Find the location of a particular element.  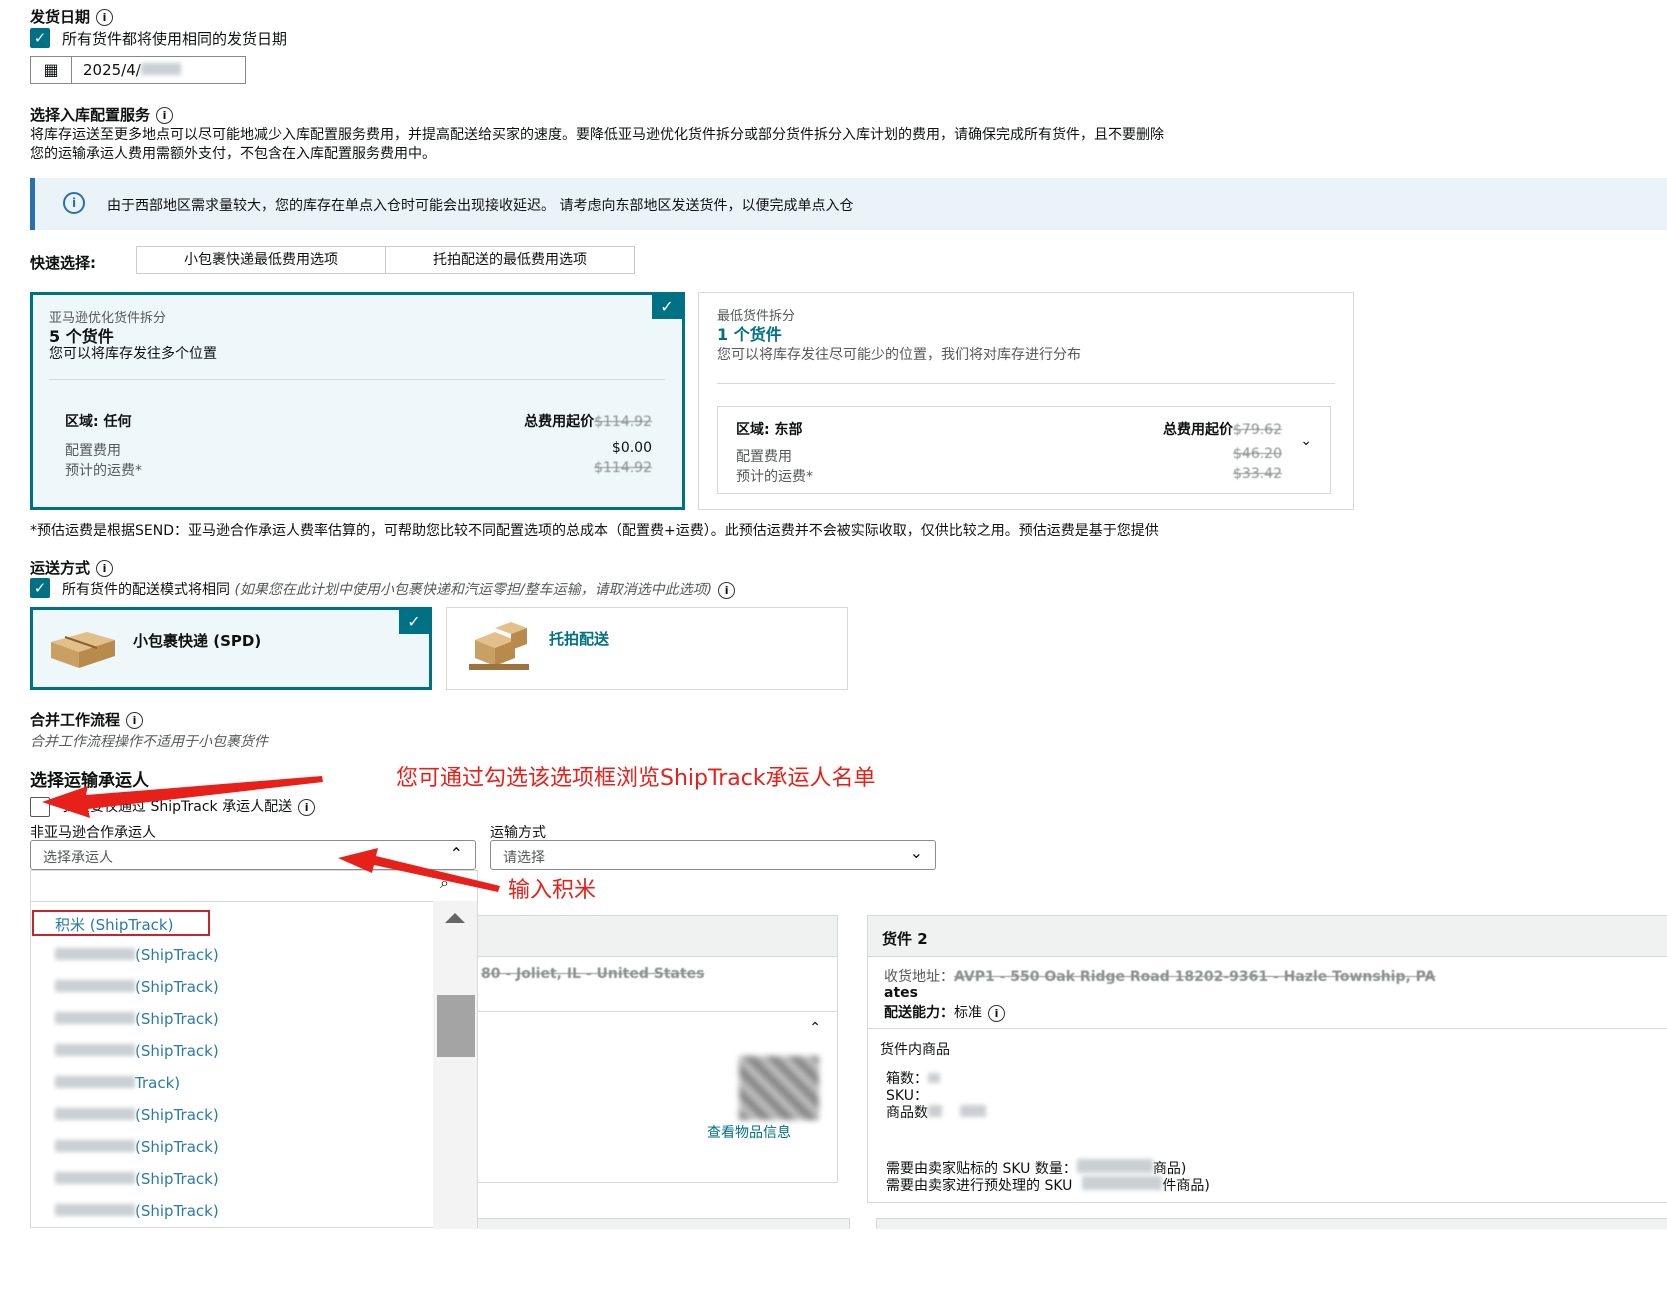

option-region: 区域: 东部 is located at coordinates (769, 430).